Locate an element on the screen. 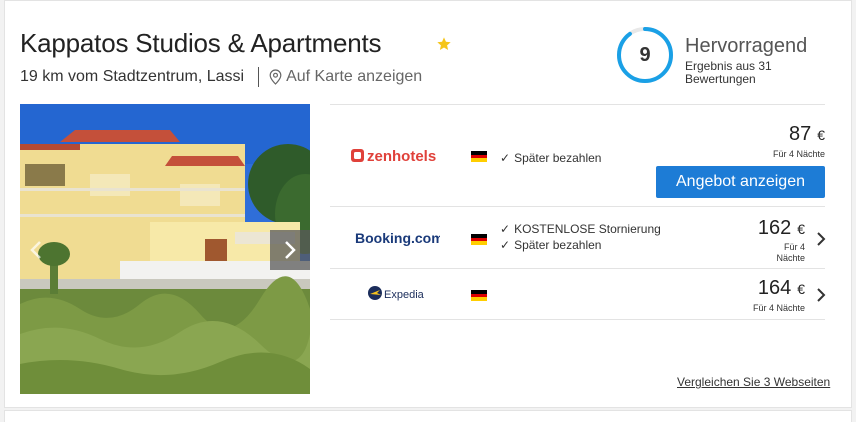 The image size is (856, 422). offer-row: Expedia 164 € Für 4 Nächte is located at coordinates (578, 294).